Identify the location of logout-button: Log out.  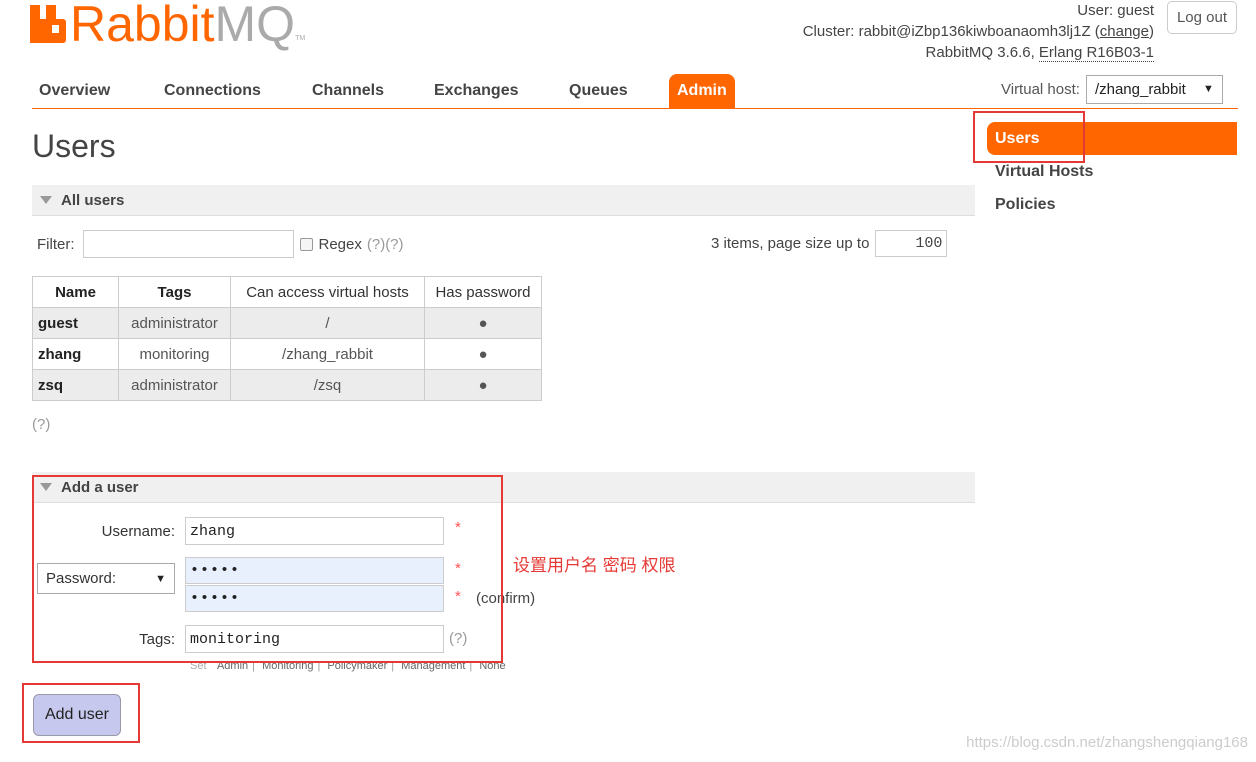
(1202, 17).